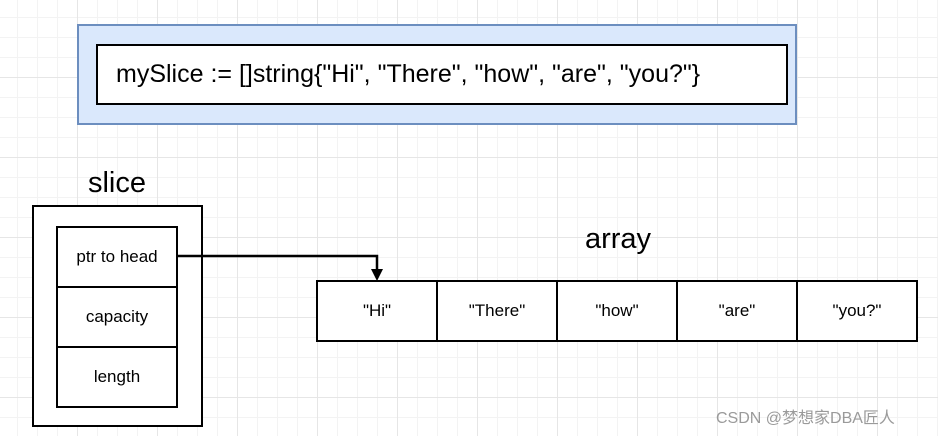 Image resolution: width=938 pixels, height=436 pixels. Describe the element at coordinates (805, 418) in the screenshot. I see `watermark: CSDN @梦想家DBA匠人` at that location.